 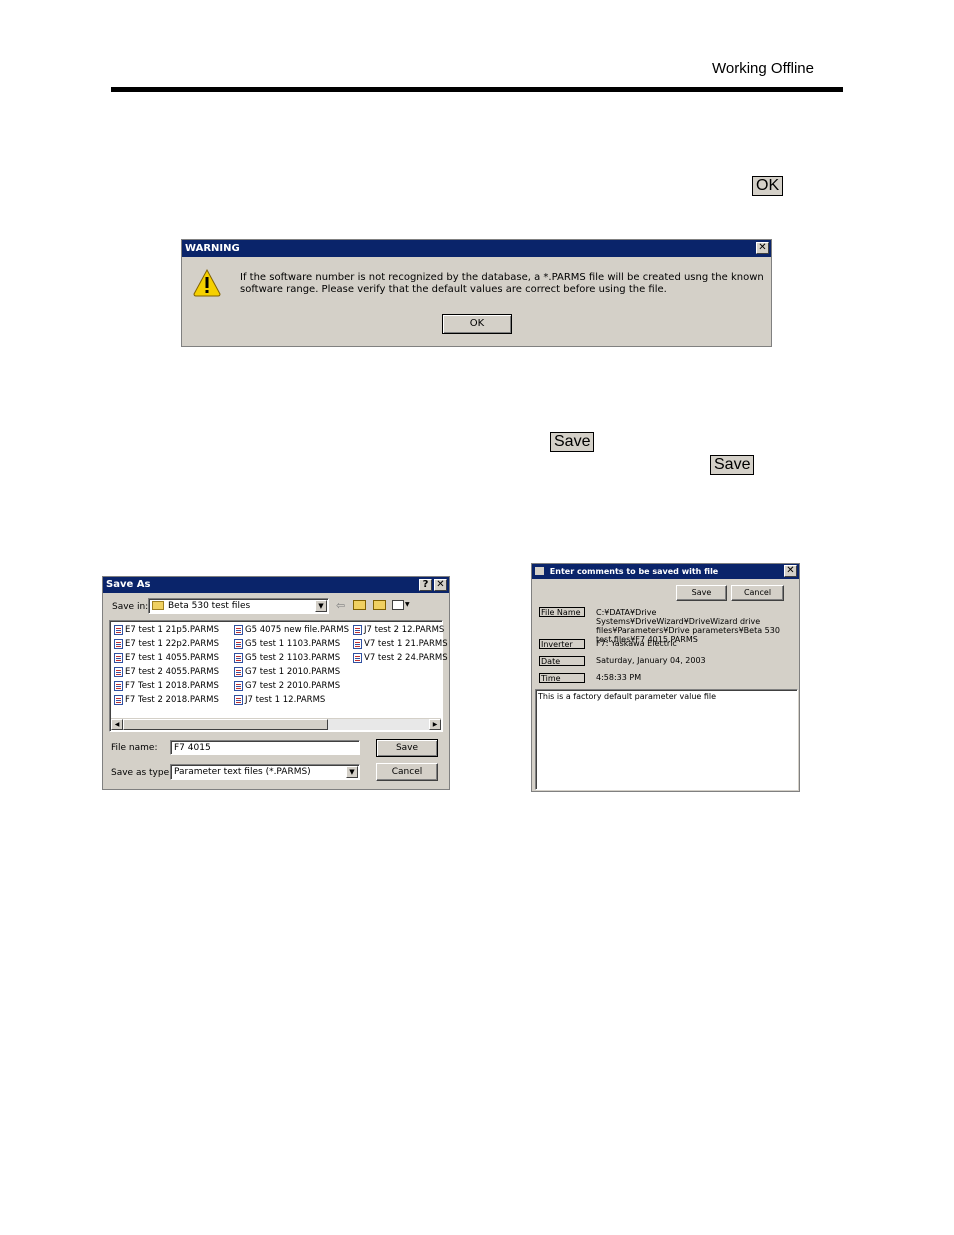 What do you see at coordinates (130, 607) in the screenshot?
I see `save-in-label: Save in:` at bounding box center [130, 607].